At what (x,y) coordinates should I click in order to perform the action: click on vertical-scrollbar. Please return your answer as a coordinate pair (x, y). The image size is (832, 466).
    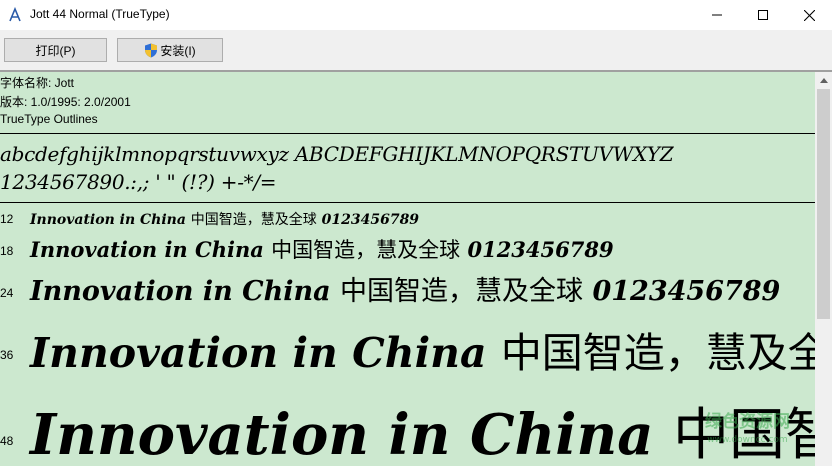
    Looking at the image, I should click on (823, 269).